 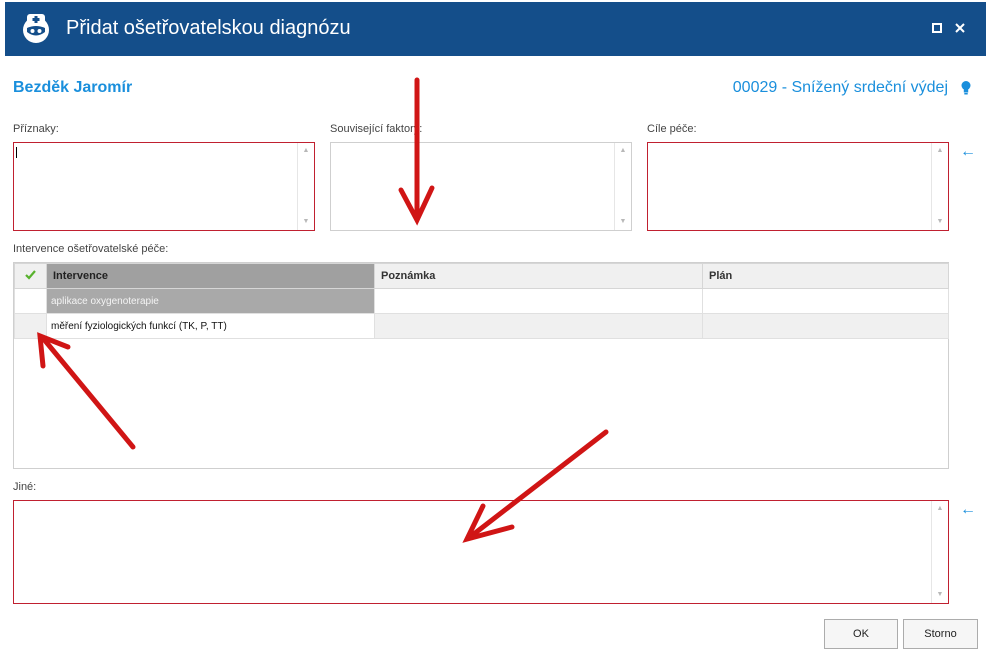 I want to click on table-row: aplikace oxygenoterapie, so click(x=481, y=301).